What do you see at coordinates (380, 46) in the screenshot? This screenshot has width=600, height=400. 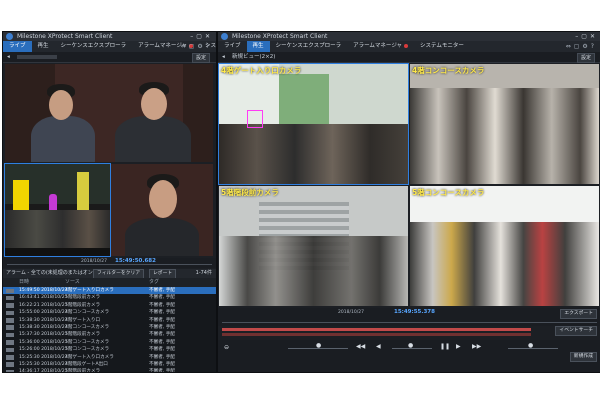 I see `tab-alarm-manager: アラームマネージャ` at bounding box center [380, 46].